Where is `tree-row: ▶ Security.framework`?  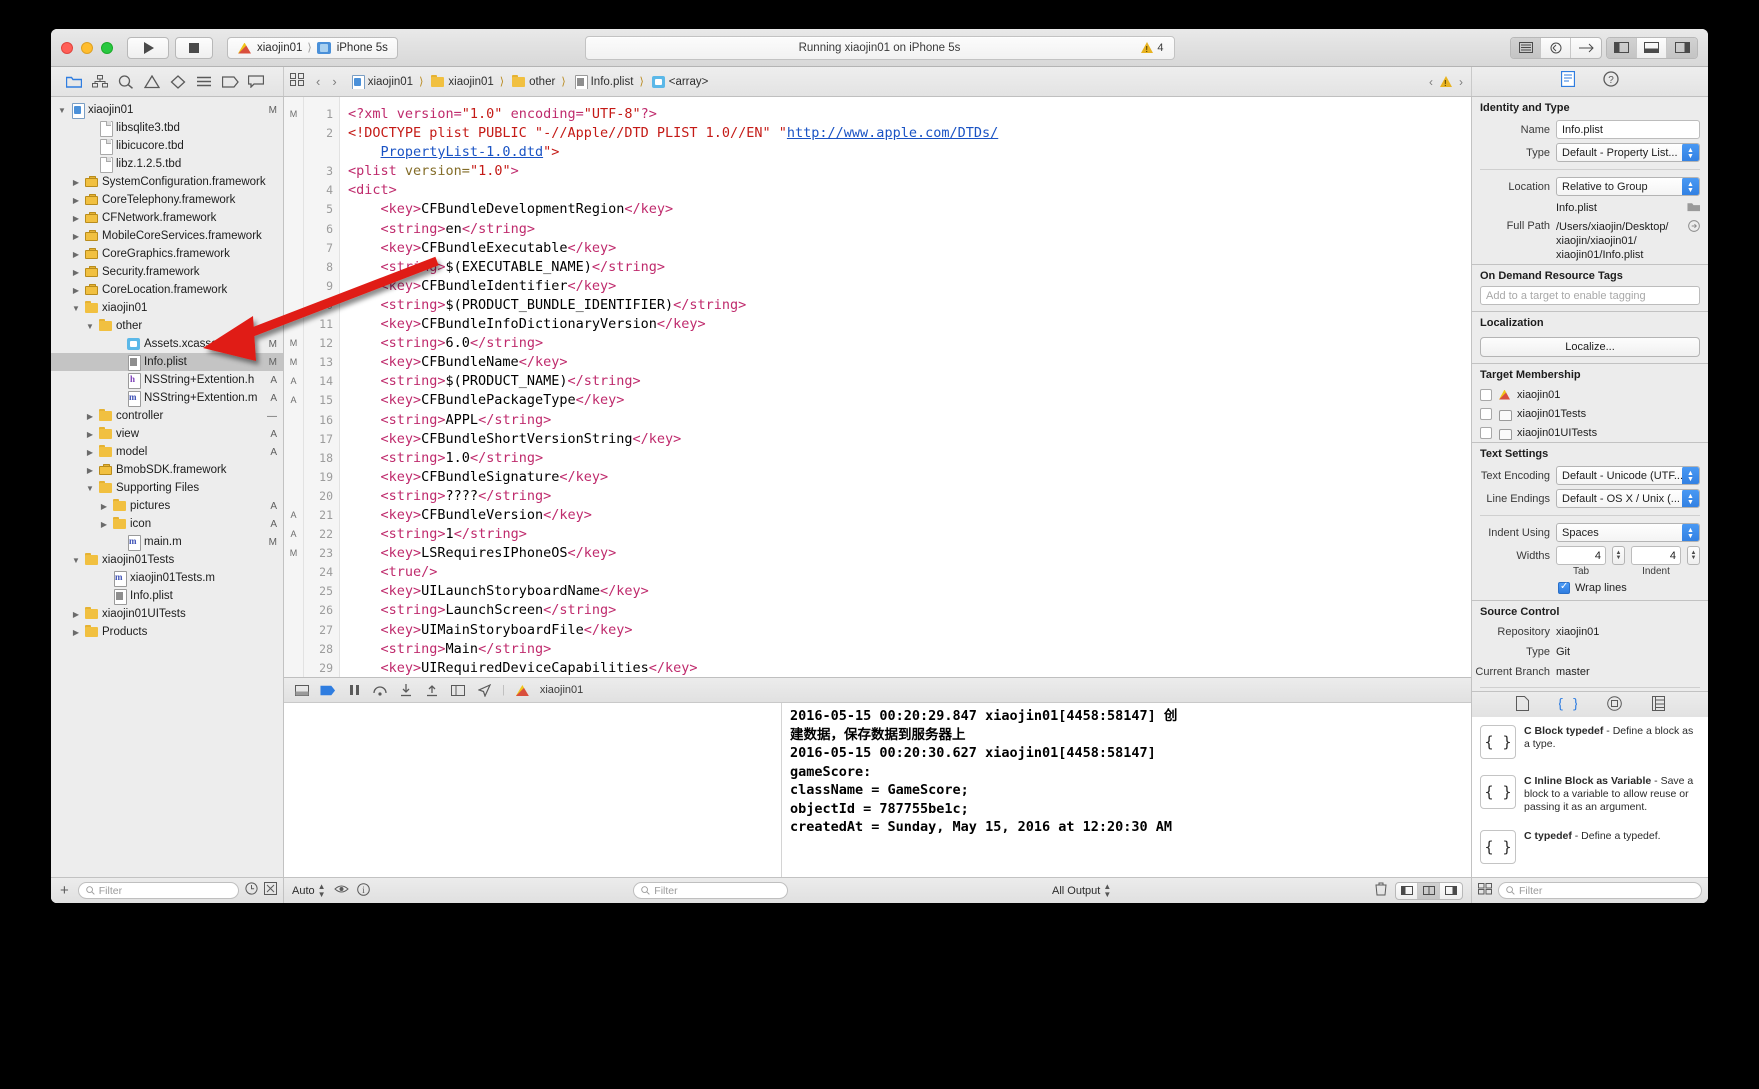
tree-row: ▶ Security.framework is located at coordinates (167, 272).